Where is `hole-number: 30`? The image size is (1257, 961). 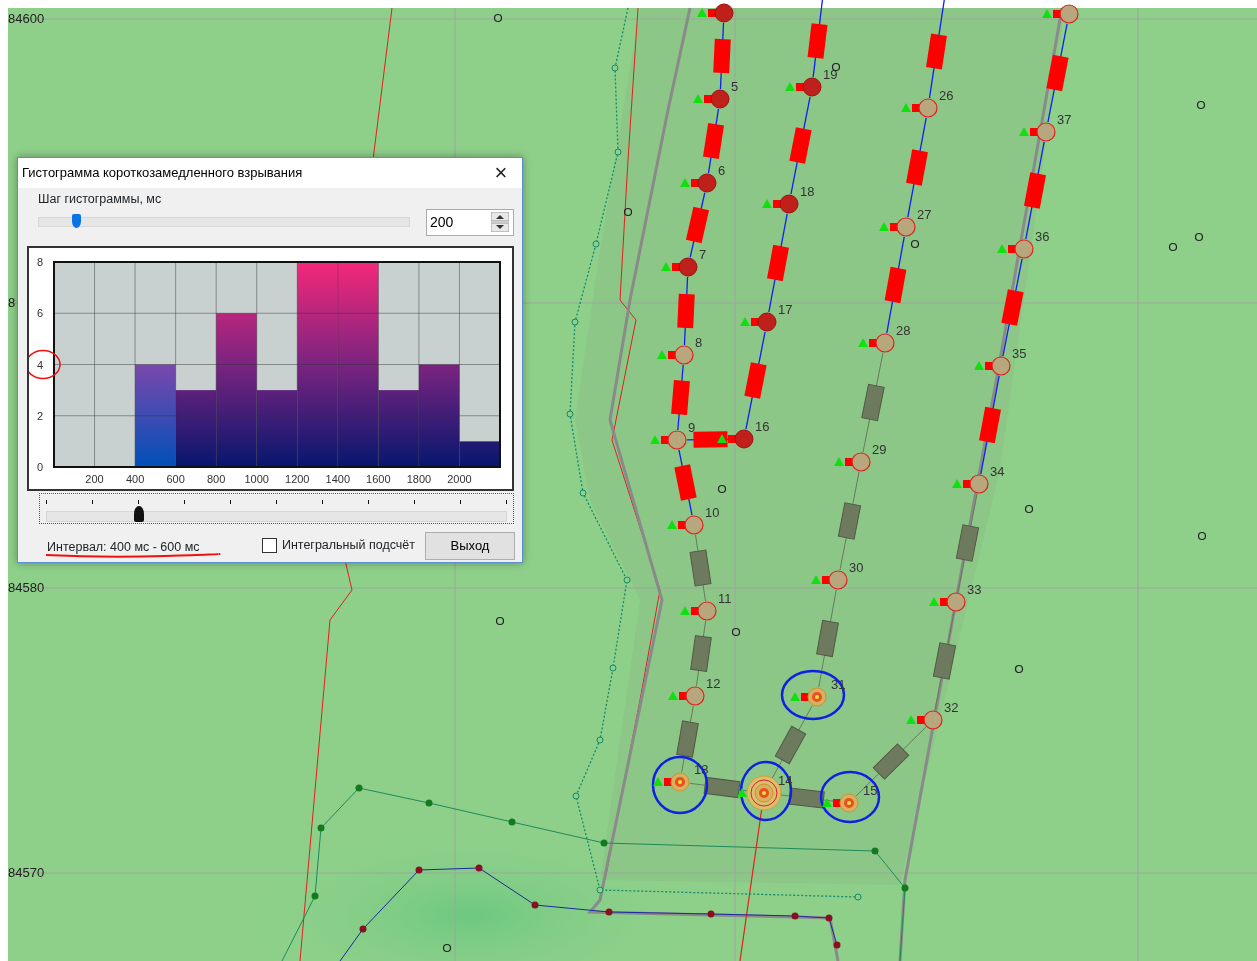
hole-number: 30 is located at coordinates (856, 567).